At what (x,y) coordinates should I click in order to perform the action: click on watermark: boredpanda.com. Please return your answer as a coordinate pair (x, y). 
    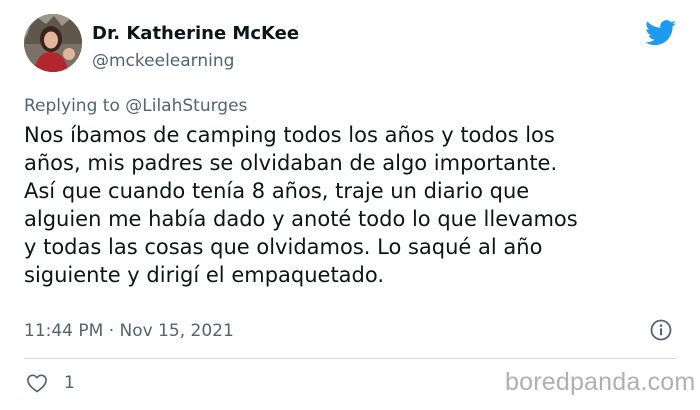
    Looking at the image, I should click on (600, 382).